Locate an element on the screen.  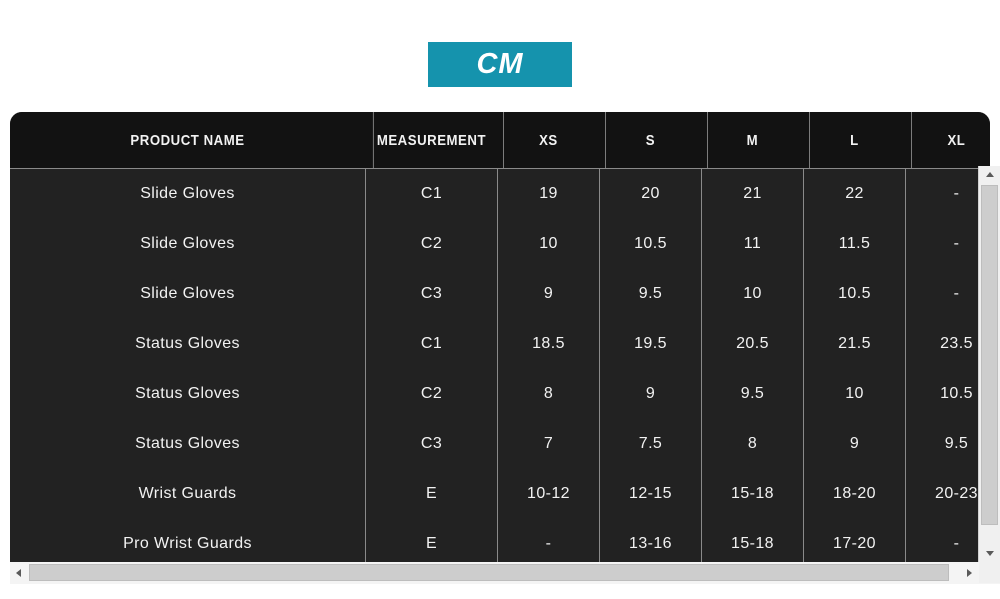
cell-m: 20.5 is located at coordinates (752, 344).